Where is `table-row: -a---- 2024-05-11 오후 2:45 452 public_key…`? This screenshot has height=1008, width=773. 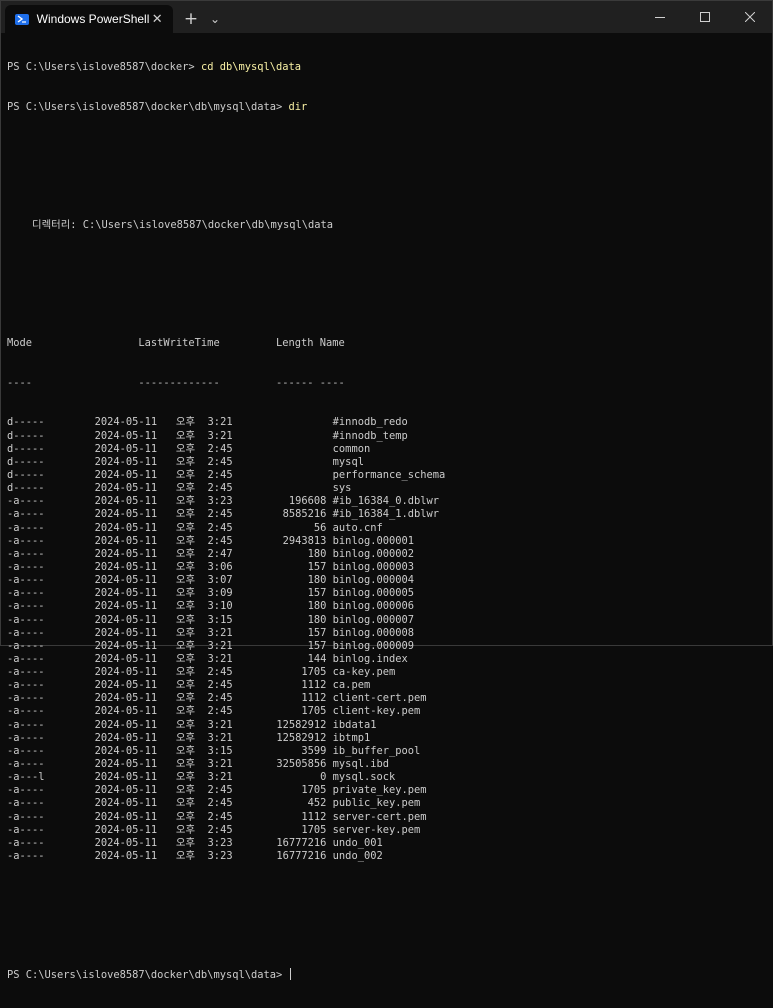 table-row: -a---- 2024-05-11 오후 2:45 452 public_key… is located at coordinates (385, 803).